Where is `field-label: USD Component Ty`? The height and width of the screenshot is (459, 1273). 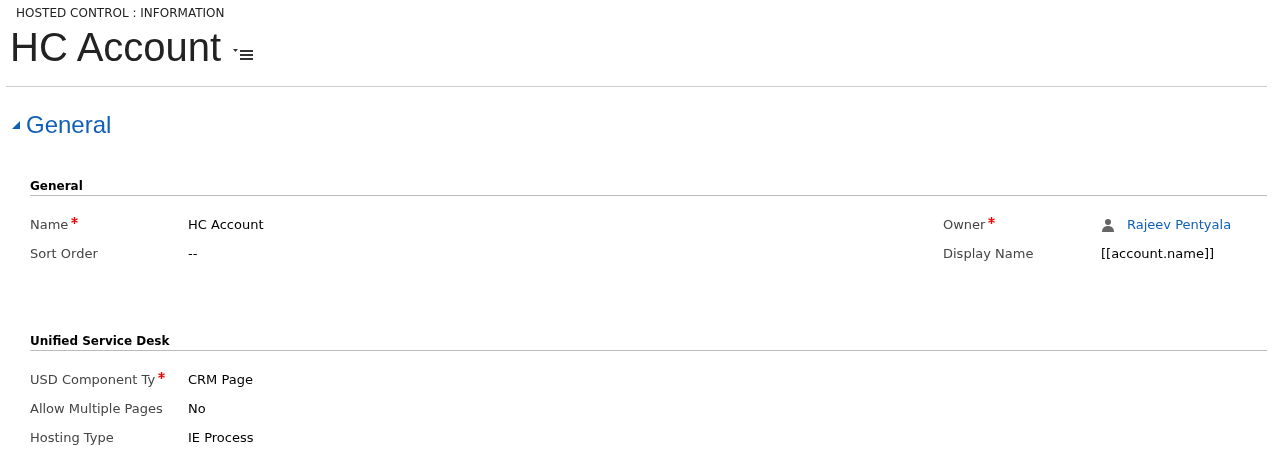
field-label: USD Component Ty is located at coordinates (93, 379).